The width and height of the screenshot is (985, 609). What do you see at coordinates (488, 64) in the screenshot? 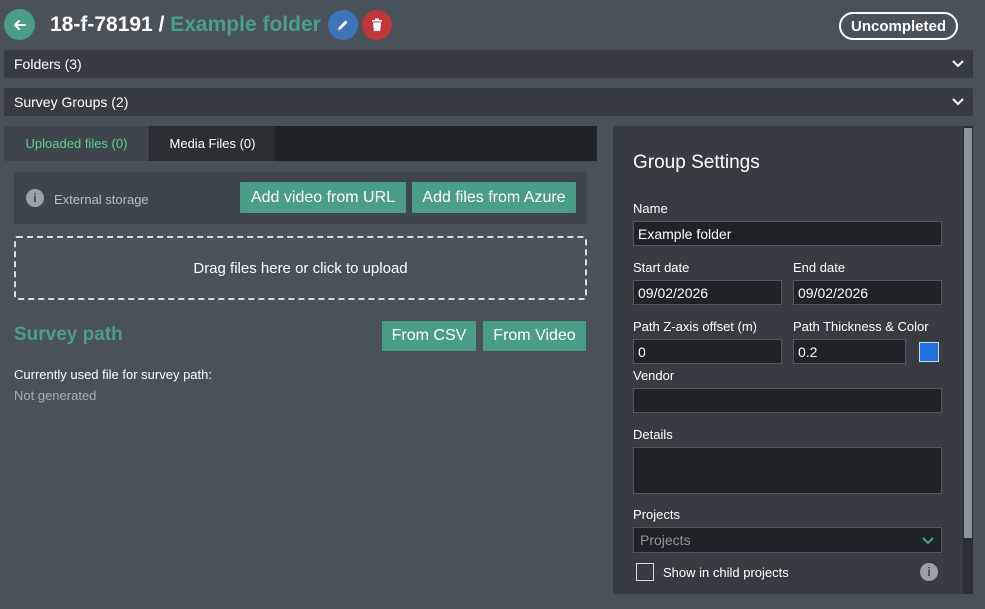
I see `folders-accordion: Folders (3)` at bounding box center [488, 64].